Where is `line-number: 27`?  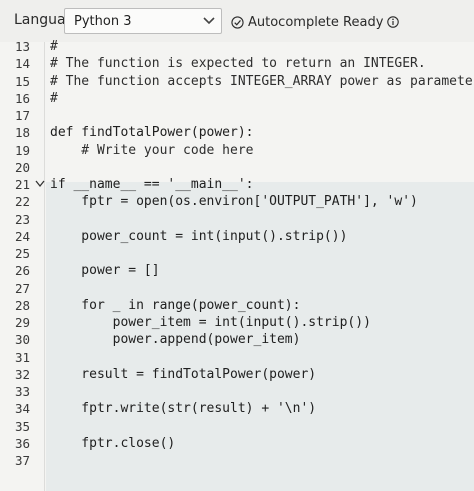
line-number: 27 is located at coordinates (22, 288).